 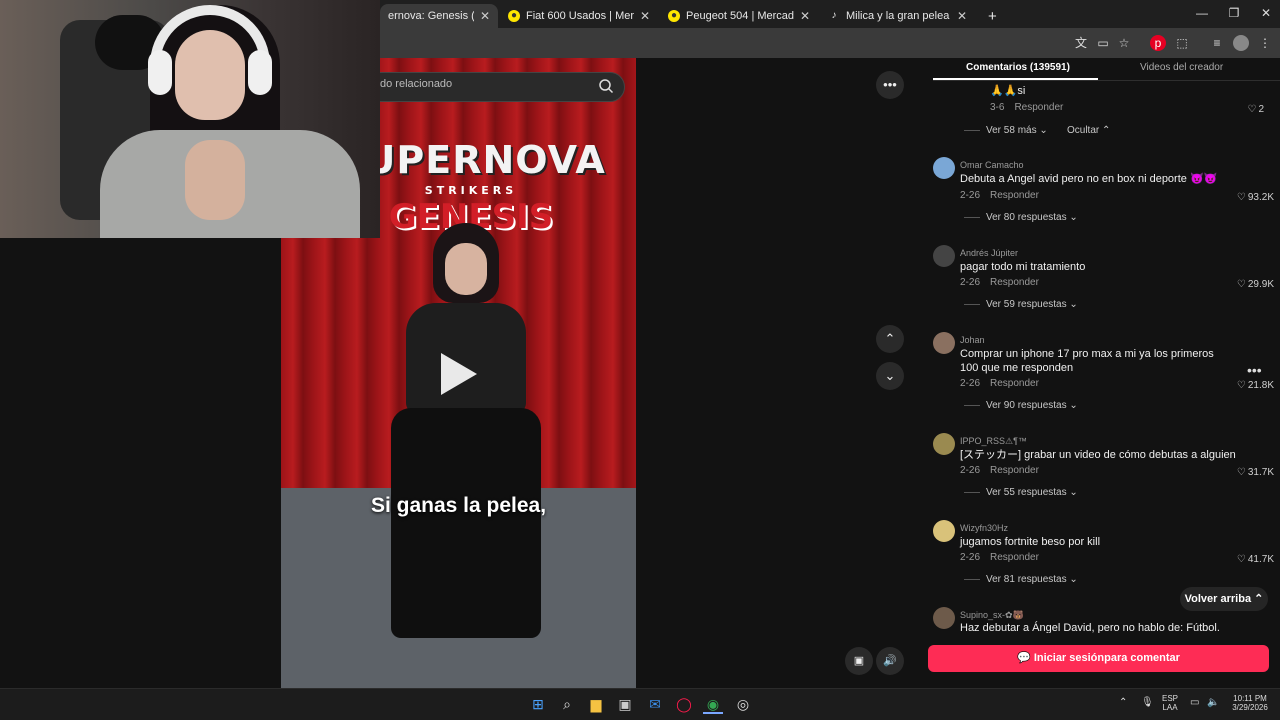 I want to click on file-explorer-icon: ▆, so click(x=596, y=704).